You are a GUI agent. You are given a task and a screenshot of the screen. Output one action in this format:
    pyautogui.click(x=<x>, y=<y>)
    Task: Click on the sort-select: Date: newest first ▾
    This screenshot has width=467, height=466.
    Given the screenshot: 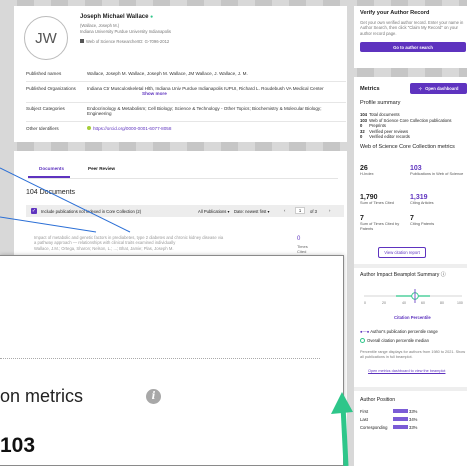 What is the action you would take?
    pyautogui.click(x=252, y=211)
    